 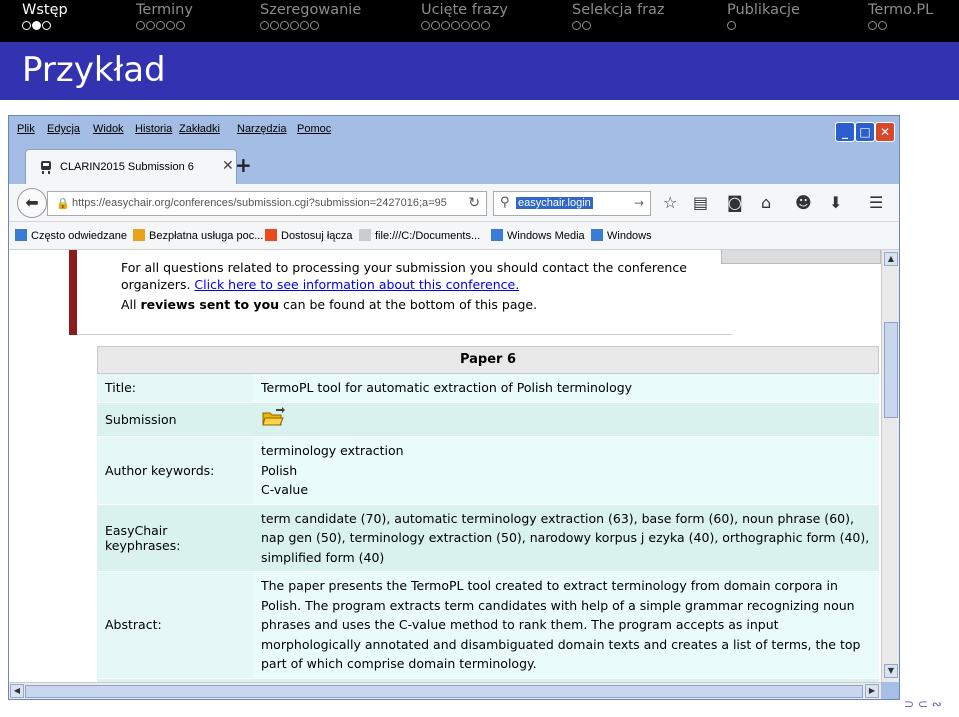 I want to click on bookmark-star-icon: ☆, so click(x=670, y=202).